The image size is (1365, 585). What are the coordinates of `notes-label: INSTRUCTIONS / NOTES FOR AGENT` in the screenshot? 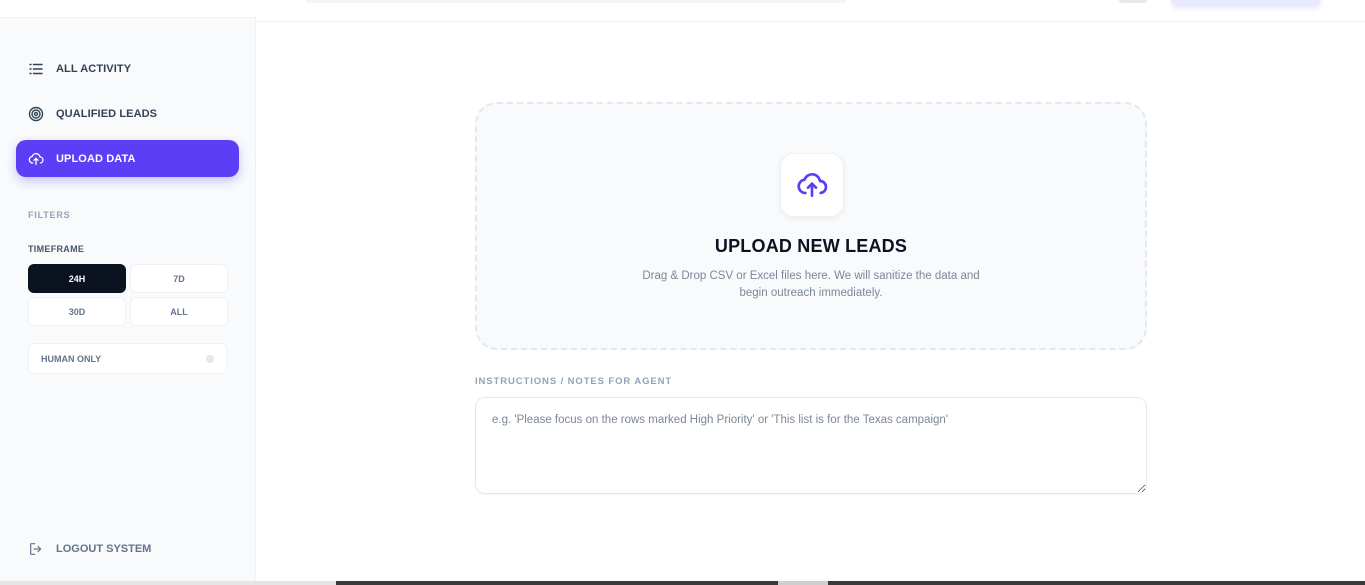 It's located at (574, 381).